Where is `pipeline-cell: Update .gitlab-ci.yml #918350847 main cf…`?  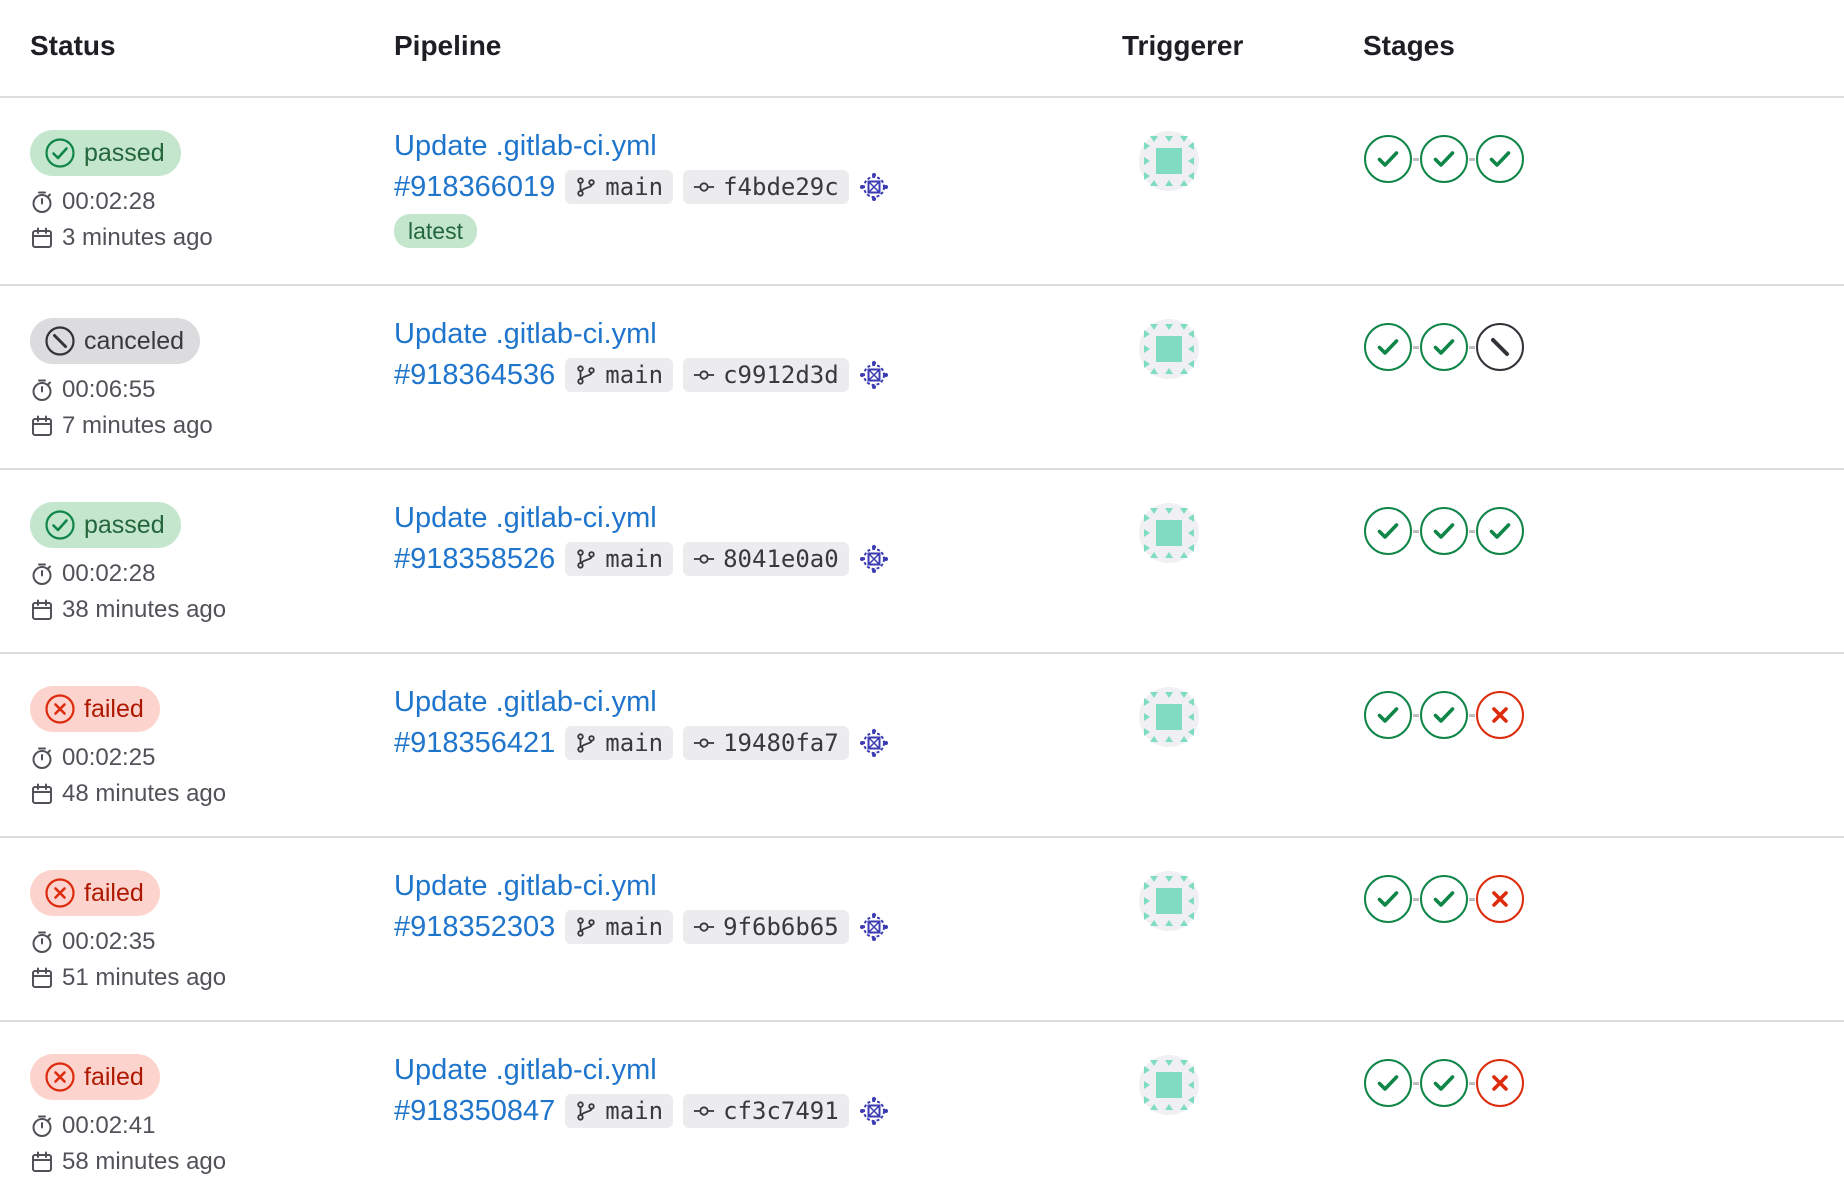
pipeline-cell: Update .gitlab-ci.yml #918350847 main cf… is located at coordinates (744, 1092).